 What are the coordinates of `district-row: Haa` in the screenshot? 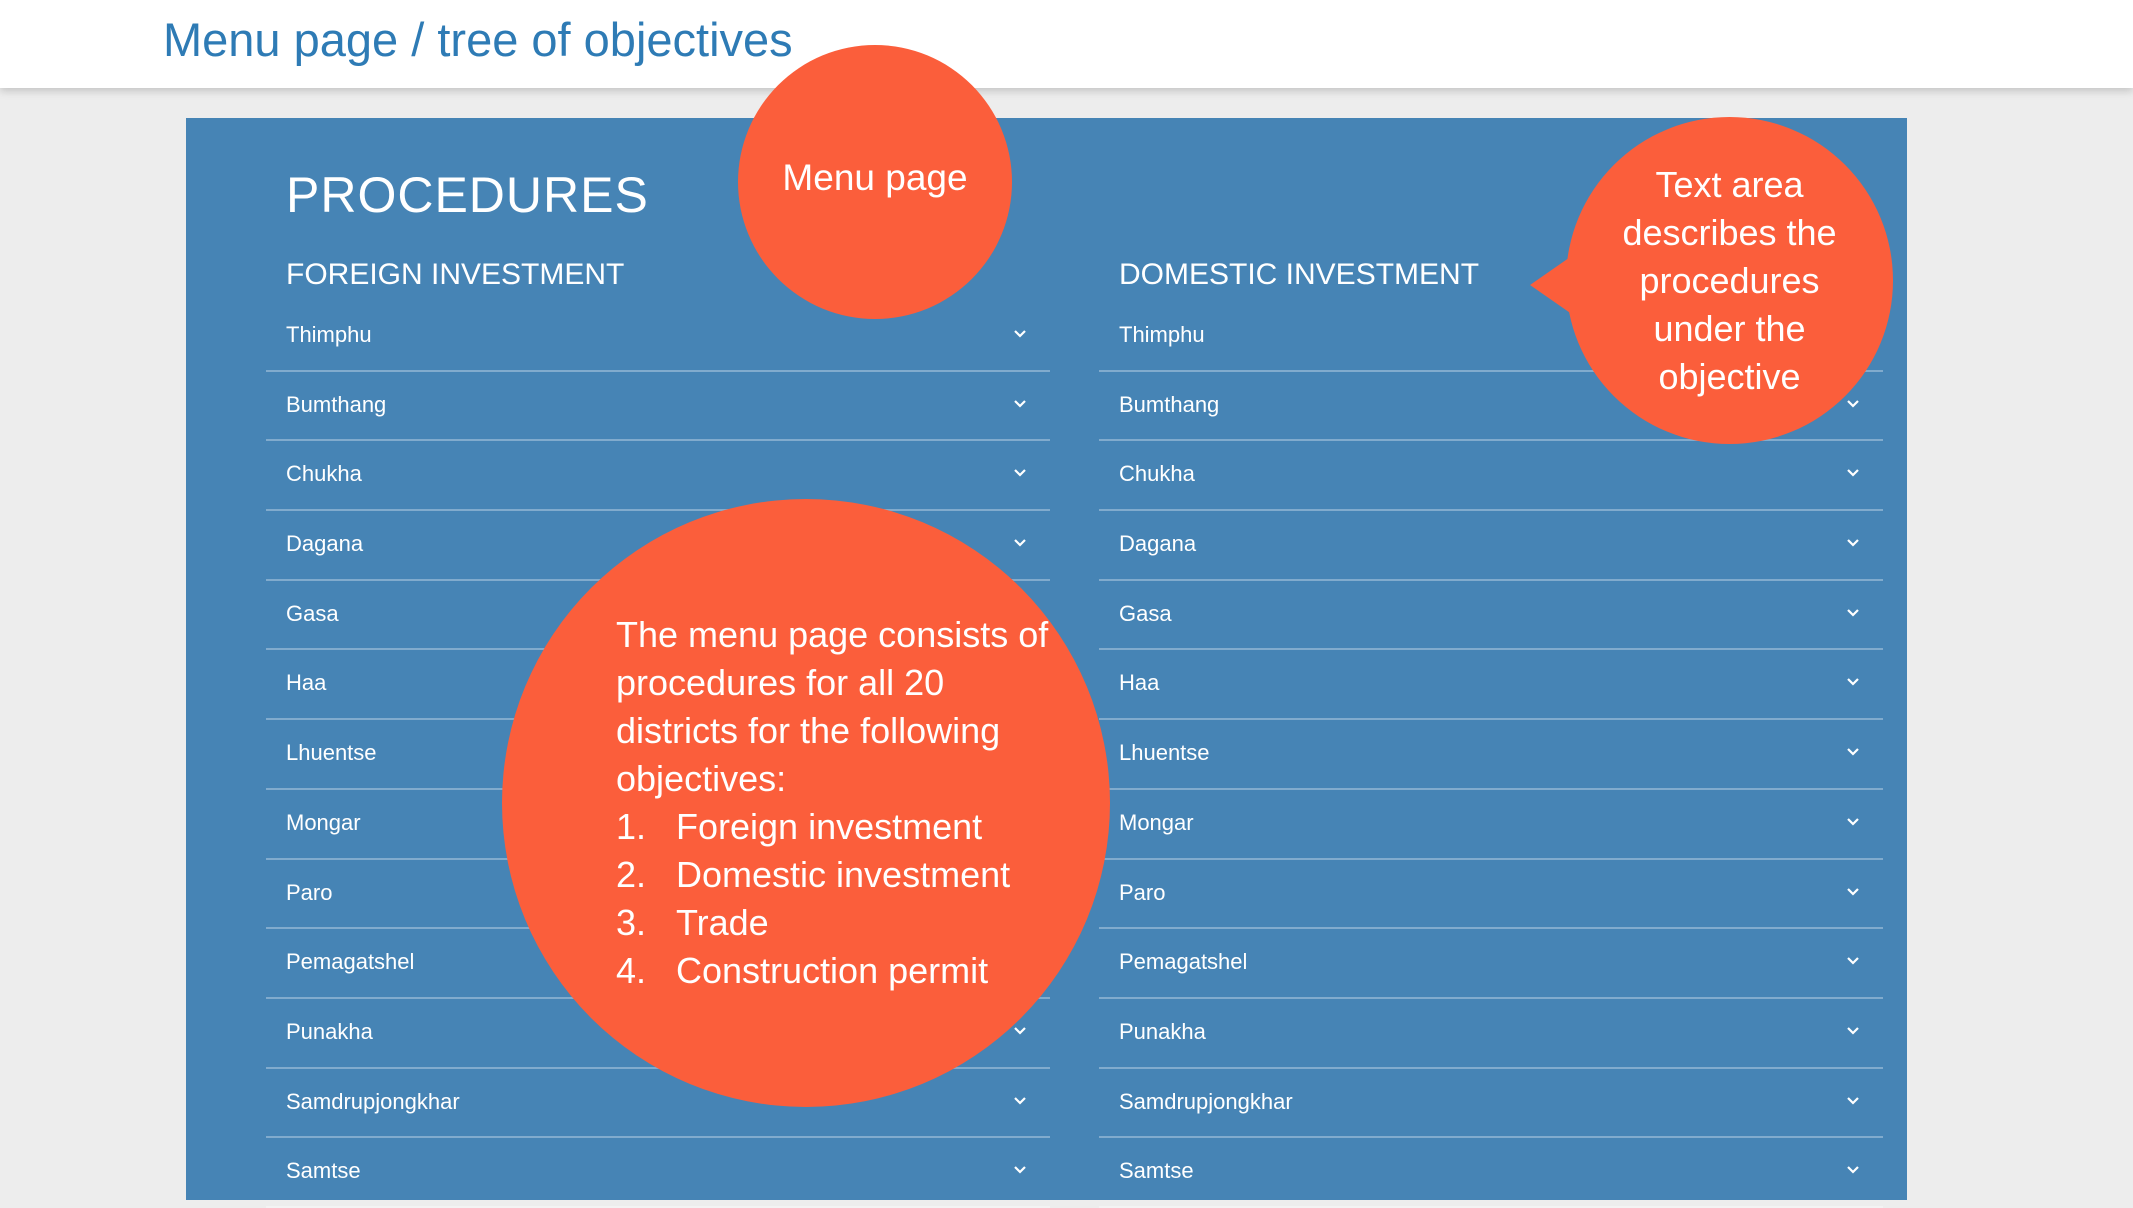 It's located at (1491, 685).